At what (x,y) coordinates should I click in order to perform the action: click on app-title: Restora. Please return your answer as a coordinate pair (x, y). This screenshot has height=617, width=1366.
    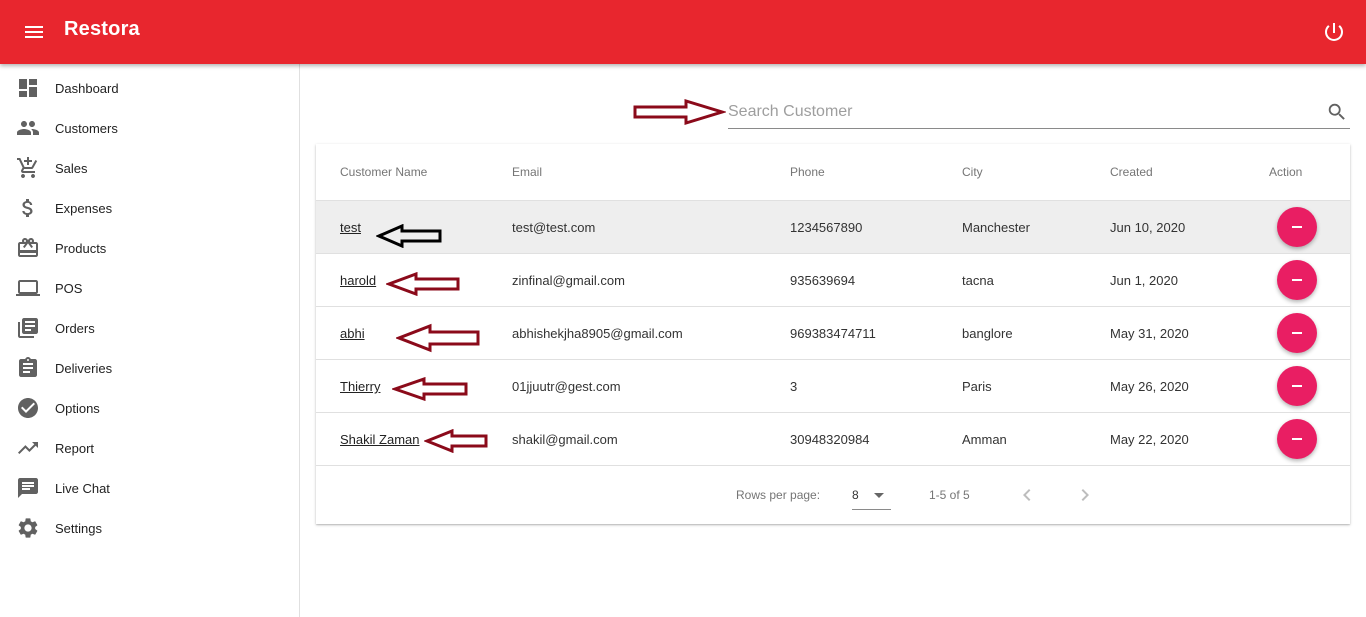
    Looking at the image, I should click on (102, 29).